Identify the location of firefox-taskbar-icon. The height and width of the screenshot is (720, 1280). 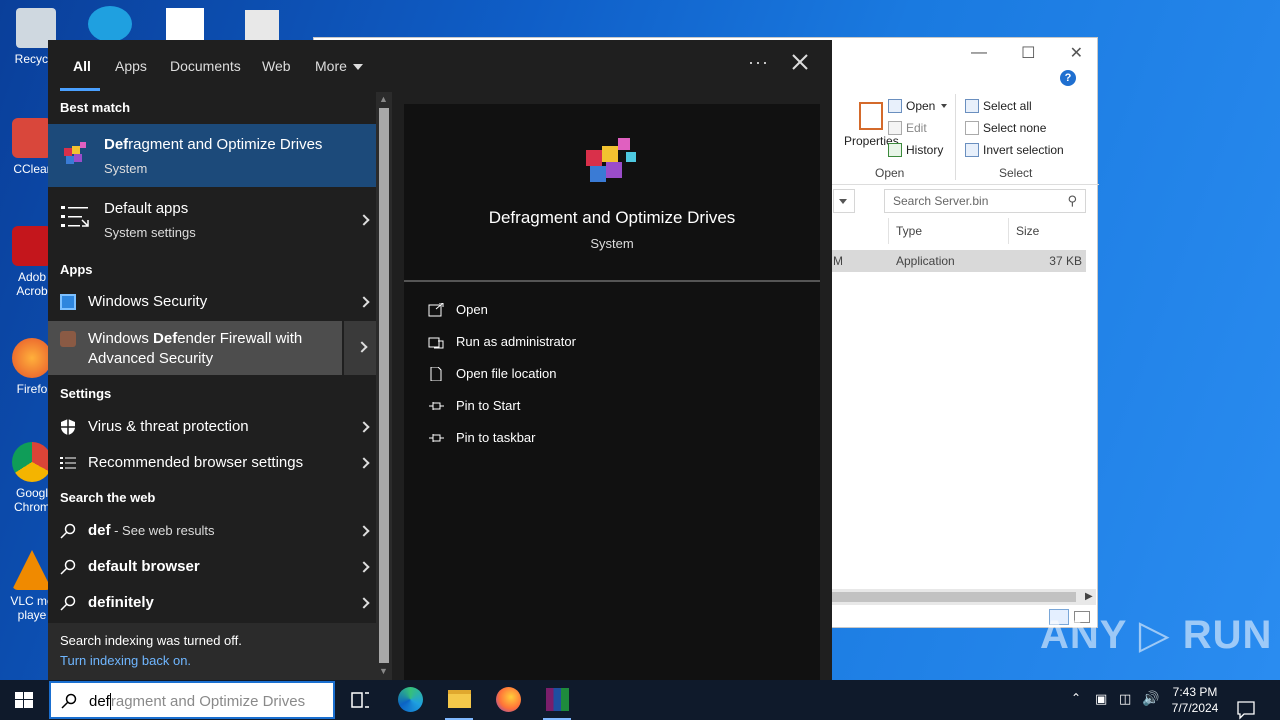
(508, 700).